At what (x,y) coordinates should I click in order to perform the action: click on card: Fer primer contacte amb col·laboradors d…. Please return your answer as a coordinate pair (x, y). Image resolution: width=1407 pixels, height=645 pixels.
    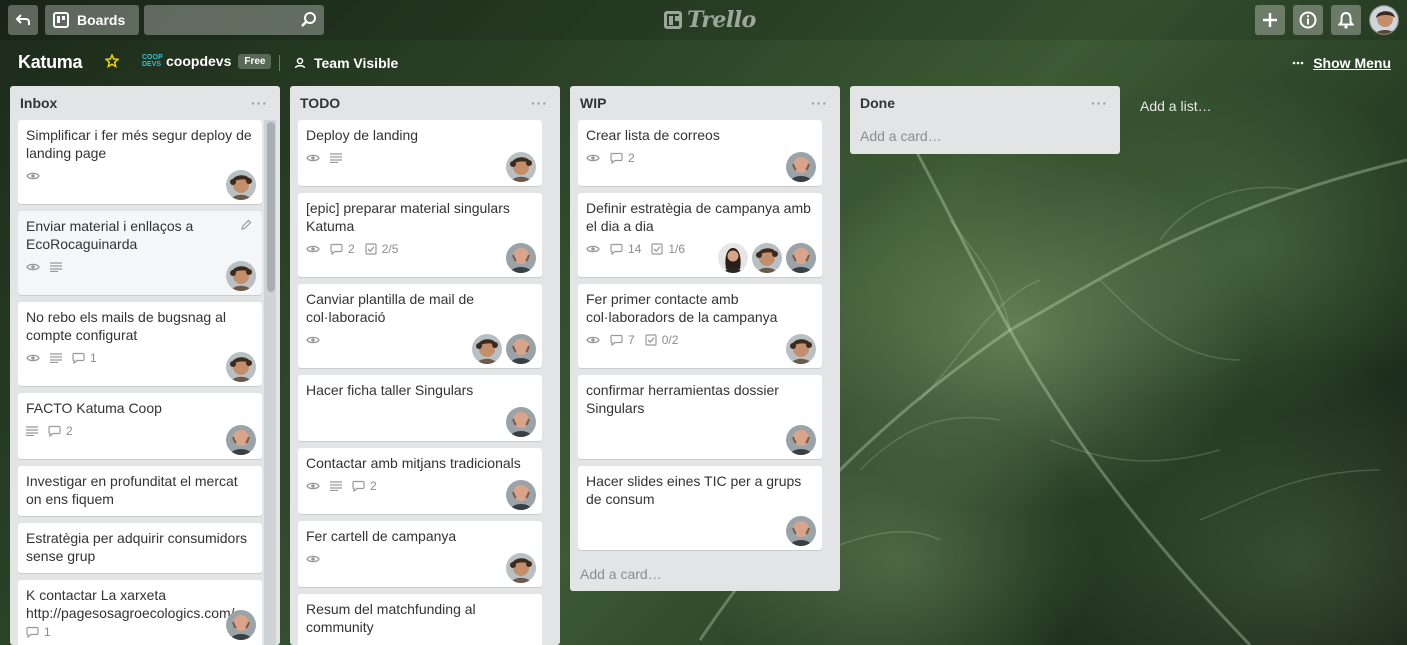
    Looking at the image, I should click on (700, 326).